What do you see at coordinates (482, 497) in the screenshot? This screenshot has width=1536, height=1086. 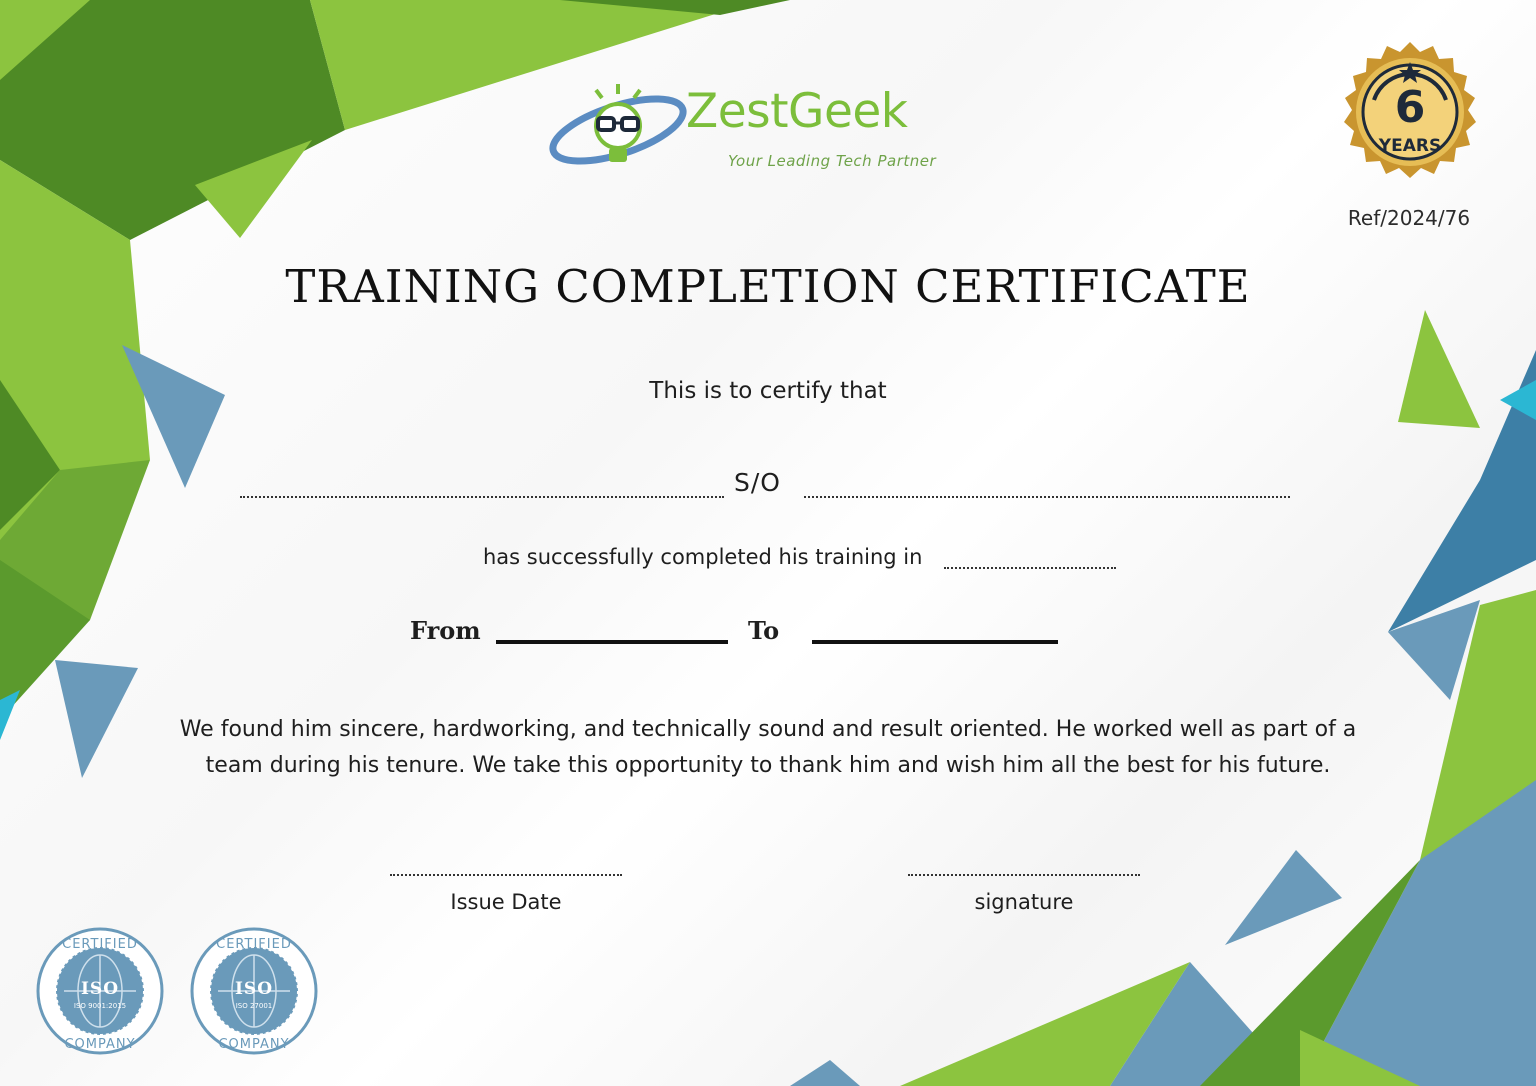 I see `name-blank` at bounding box center [482, 497].